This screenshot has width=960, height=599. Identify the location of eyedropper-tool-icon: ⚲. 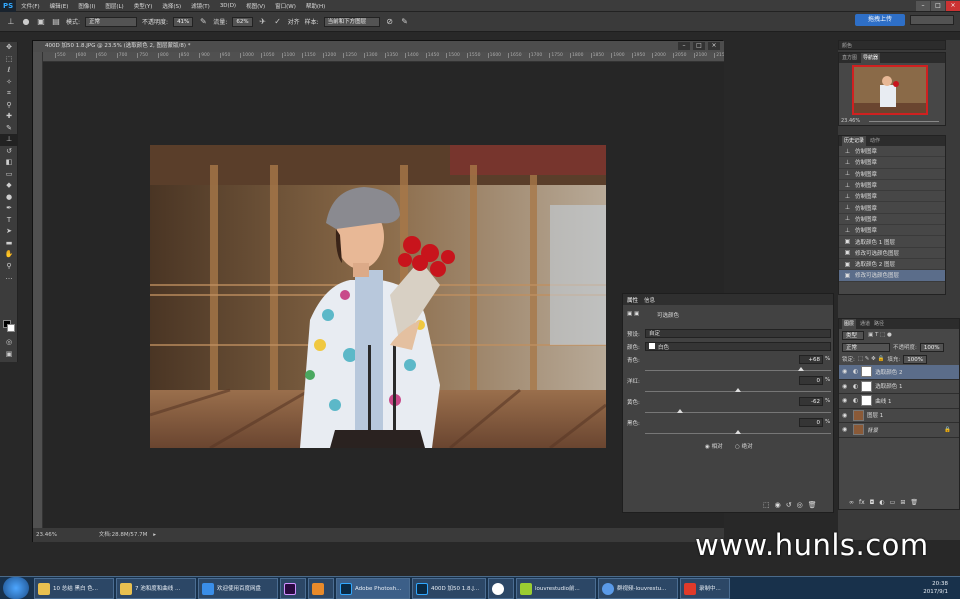
(9, 106).